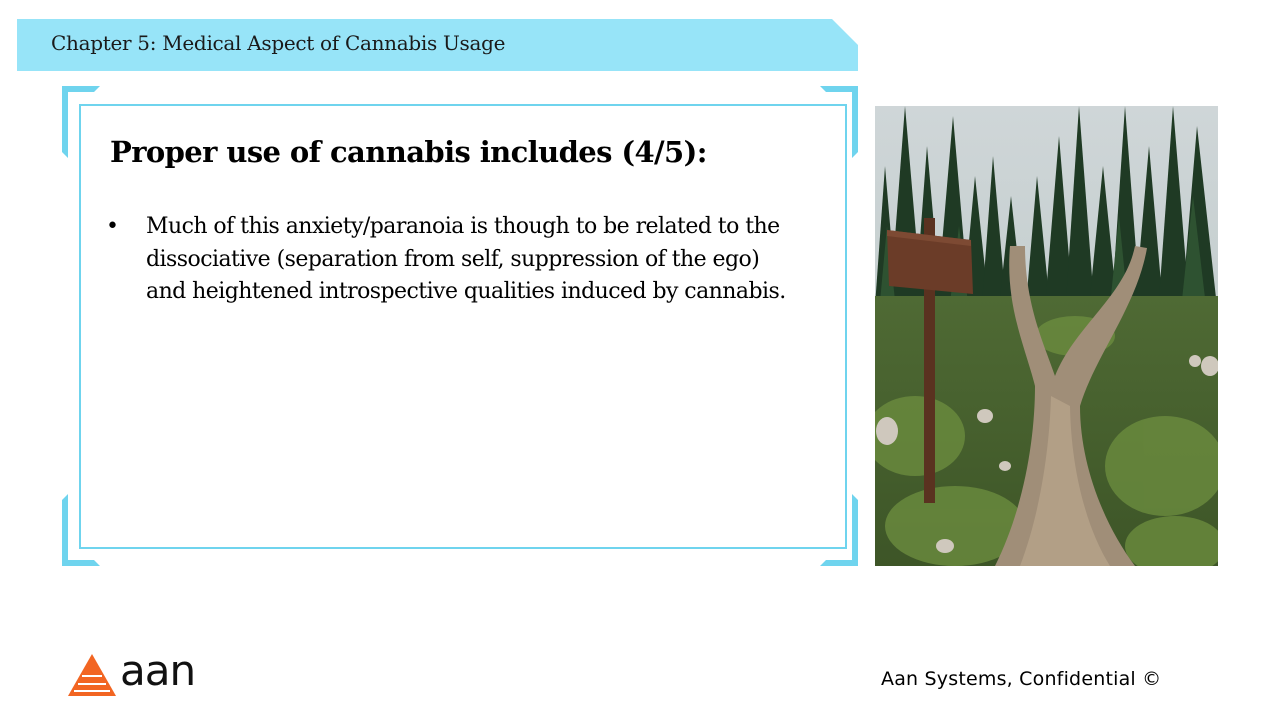 The width and height of the screenshot is (1280, 720). What do you see at coordinates (1021, 679) in the screenshot?
I see `confidential-notice: Aan Systems, Confidential ©` at bounding box center [1021, 679].